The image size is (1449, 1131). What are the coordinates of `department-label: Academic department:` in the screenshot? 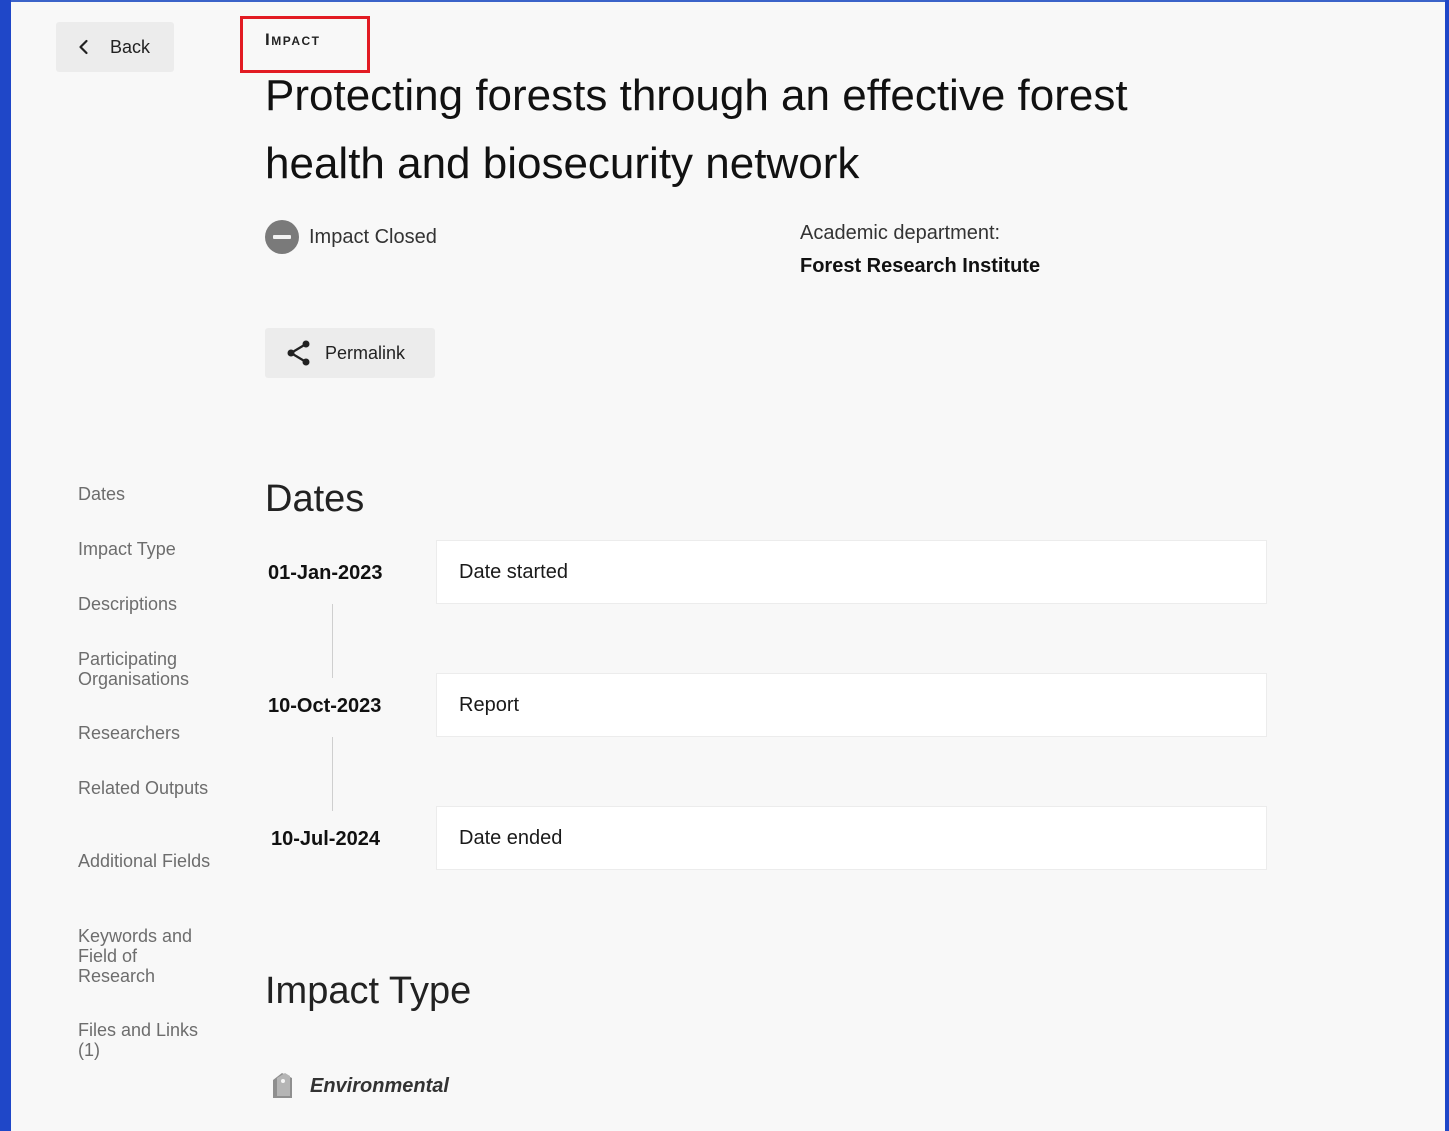 It's located at (900, 233).